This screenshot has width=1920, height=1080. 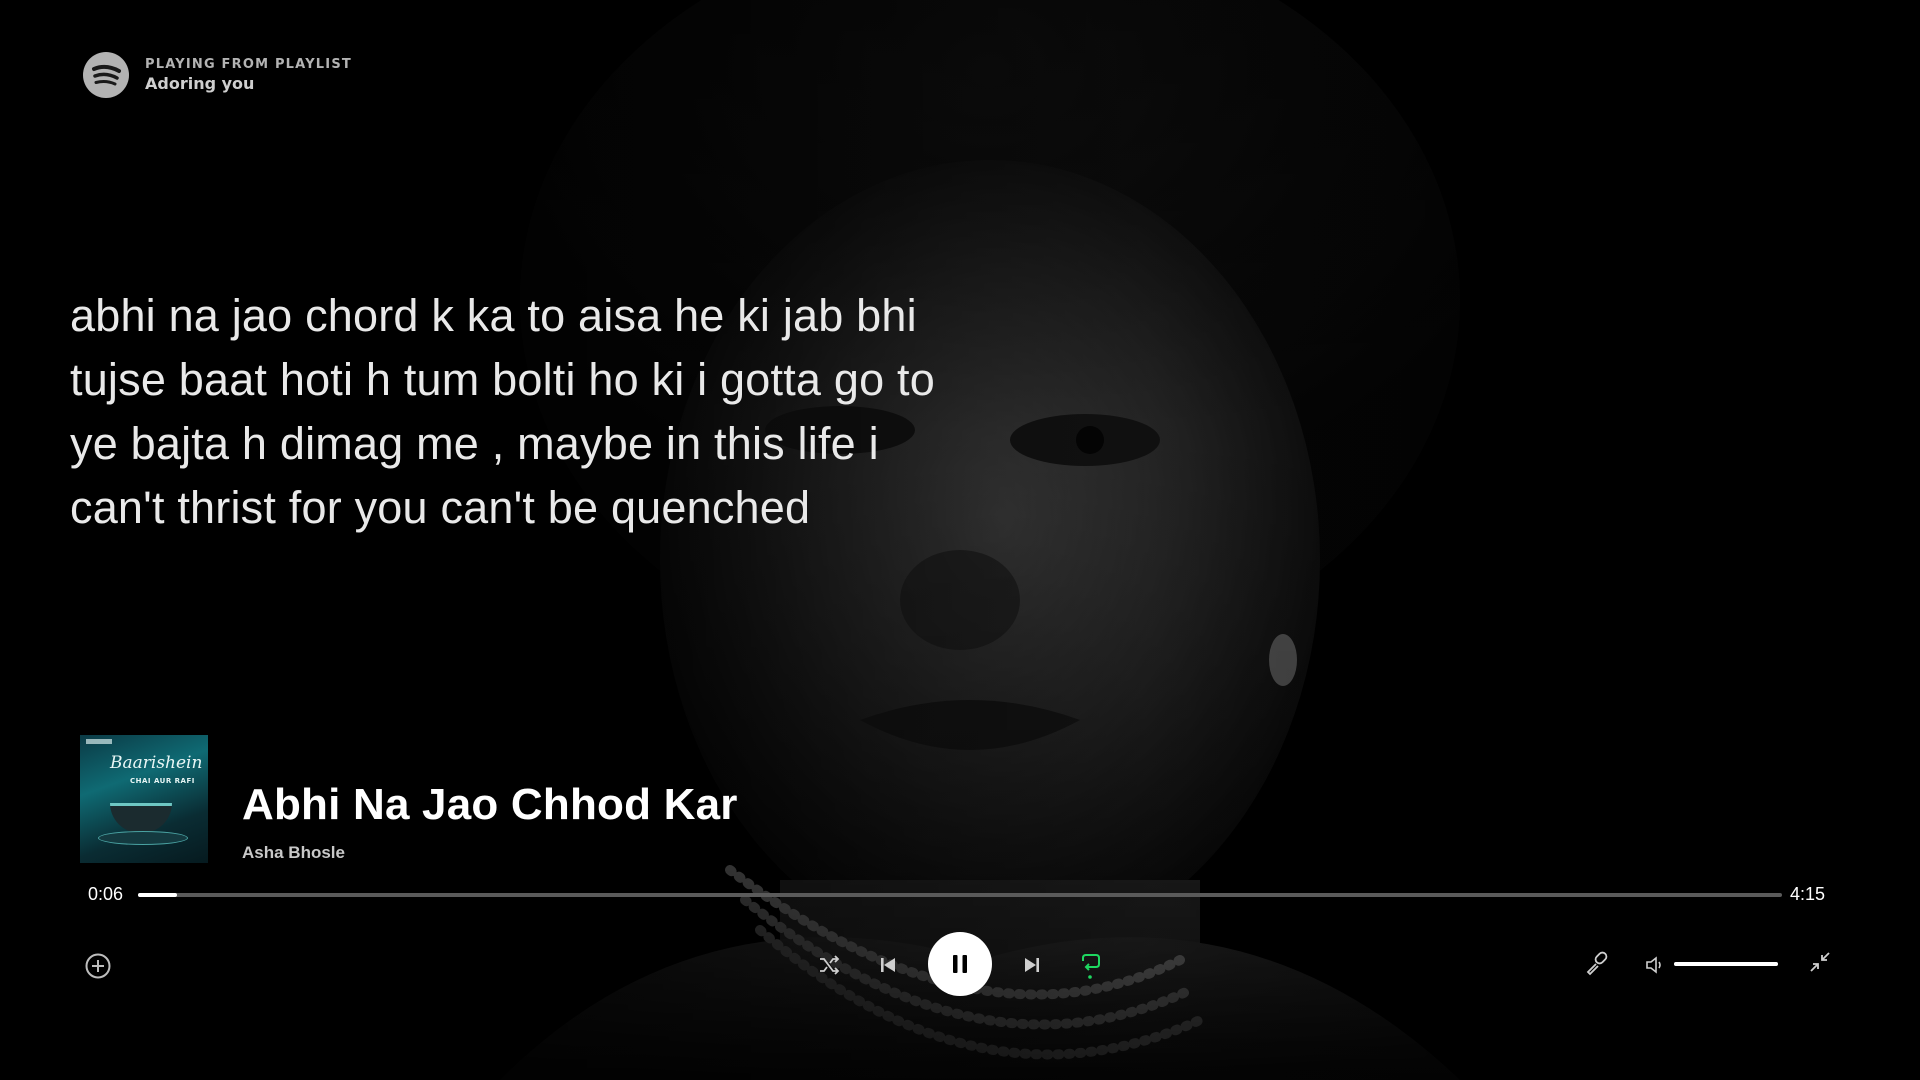 I want to click on volume-icon, so click(x=1653, y=965).